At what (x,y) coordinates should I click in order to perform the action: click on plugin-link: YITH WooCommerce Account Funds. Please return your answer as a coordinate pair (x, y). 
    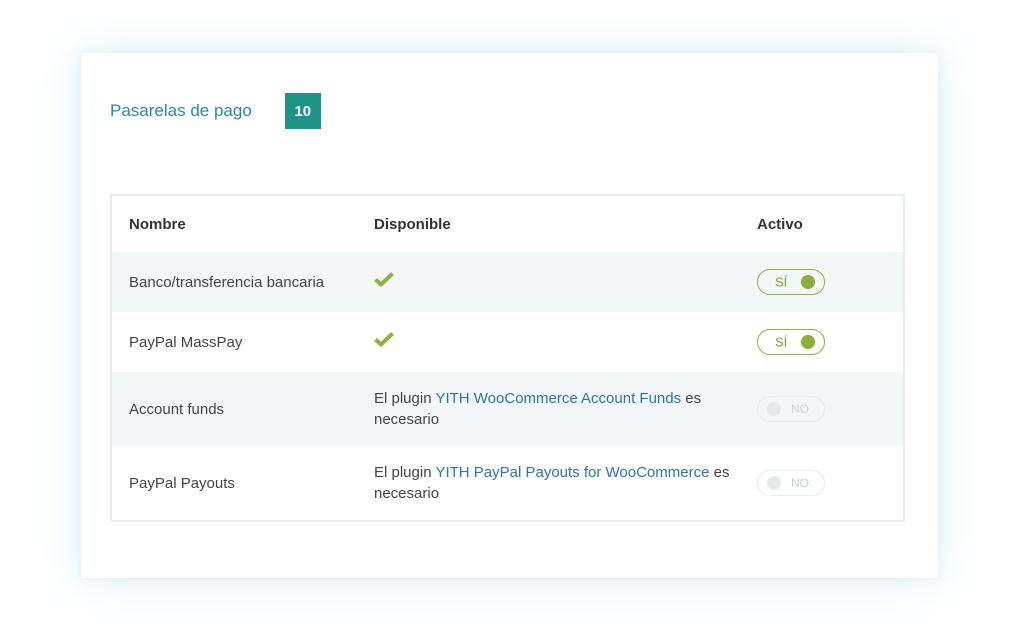
    Looking at the image, I should click on (558, 398).